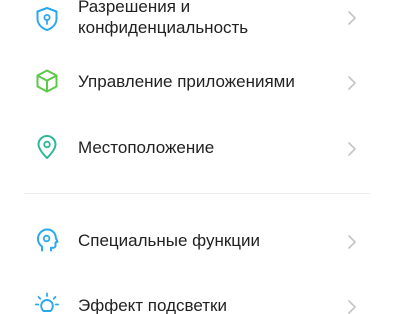 Image resolution: width=394 pixels, height=314 pixels. I want to click on cube-icon, so click(47, 81).